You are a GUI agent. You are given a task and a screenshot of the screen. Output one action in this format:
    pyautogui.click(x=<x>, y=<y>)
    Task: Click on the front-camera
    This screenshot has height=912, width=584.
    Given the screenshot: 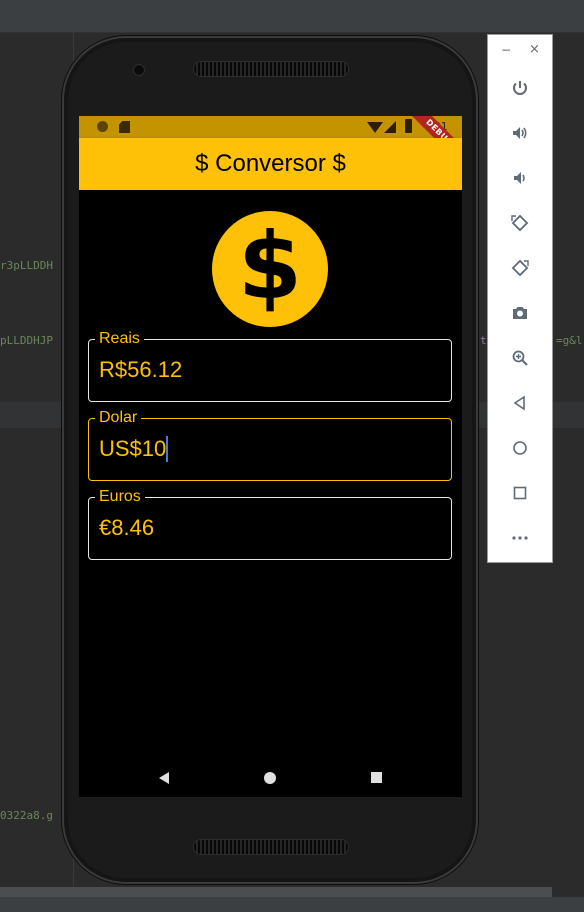 What is the action you would take?
    pyautogui.click(x=139, y=70)
    